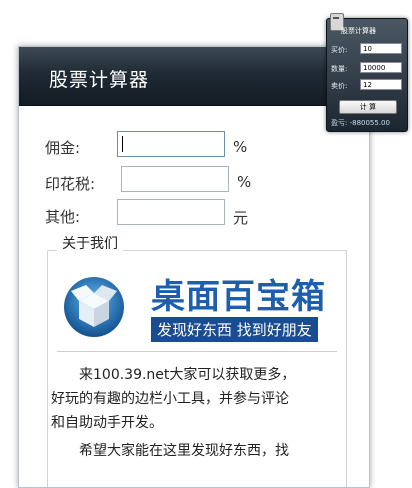 This screenshot has width=412, height=488. What do you see at coordinates (368, 107) in the screenshot?
I see `calculate-button: 计 算` at bounding box center [368, 107].